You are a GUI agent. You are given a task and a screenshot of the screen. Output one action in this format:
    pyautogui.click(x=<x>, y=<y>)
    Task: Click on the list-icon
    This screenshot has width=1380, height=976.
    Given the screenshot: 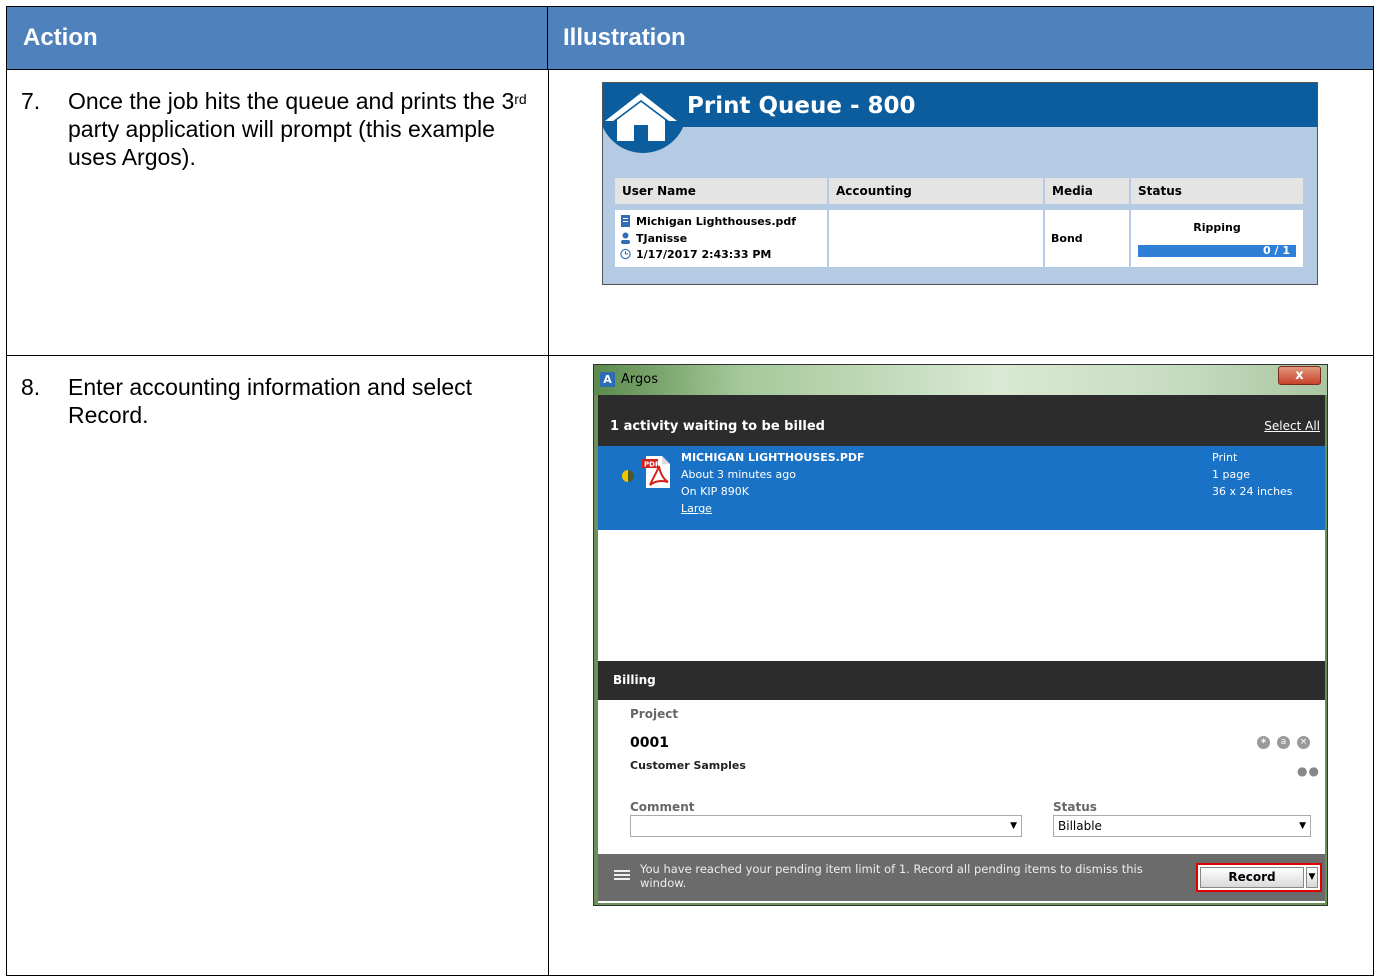 What is the action you would take?
    pyautogui.click(x=622, y=877)
    